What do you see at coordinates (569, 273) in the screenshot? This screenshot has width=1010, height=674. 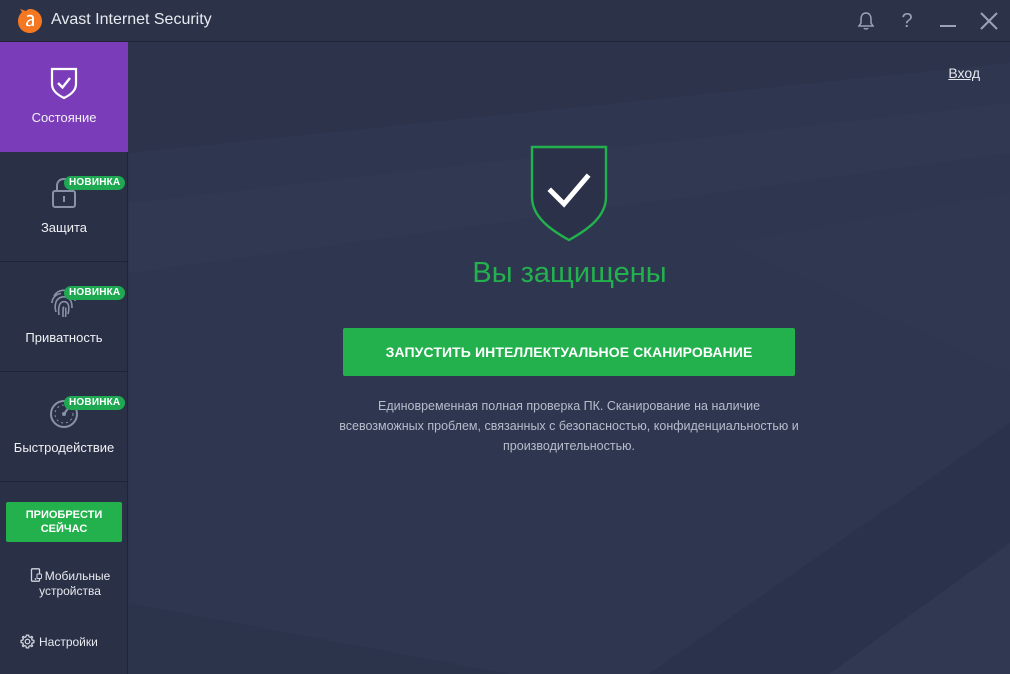 I see `protection-status-title: Вы защищены` at bounding box center [569, 273].